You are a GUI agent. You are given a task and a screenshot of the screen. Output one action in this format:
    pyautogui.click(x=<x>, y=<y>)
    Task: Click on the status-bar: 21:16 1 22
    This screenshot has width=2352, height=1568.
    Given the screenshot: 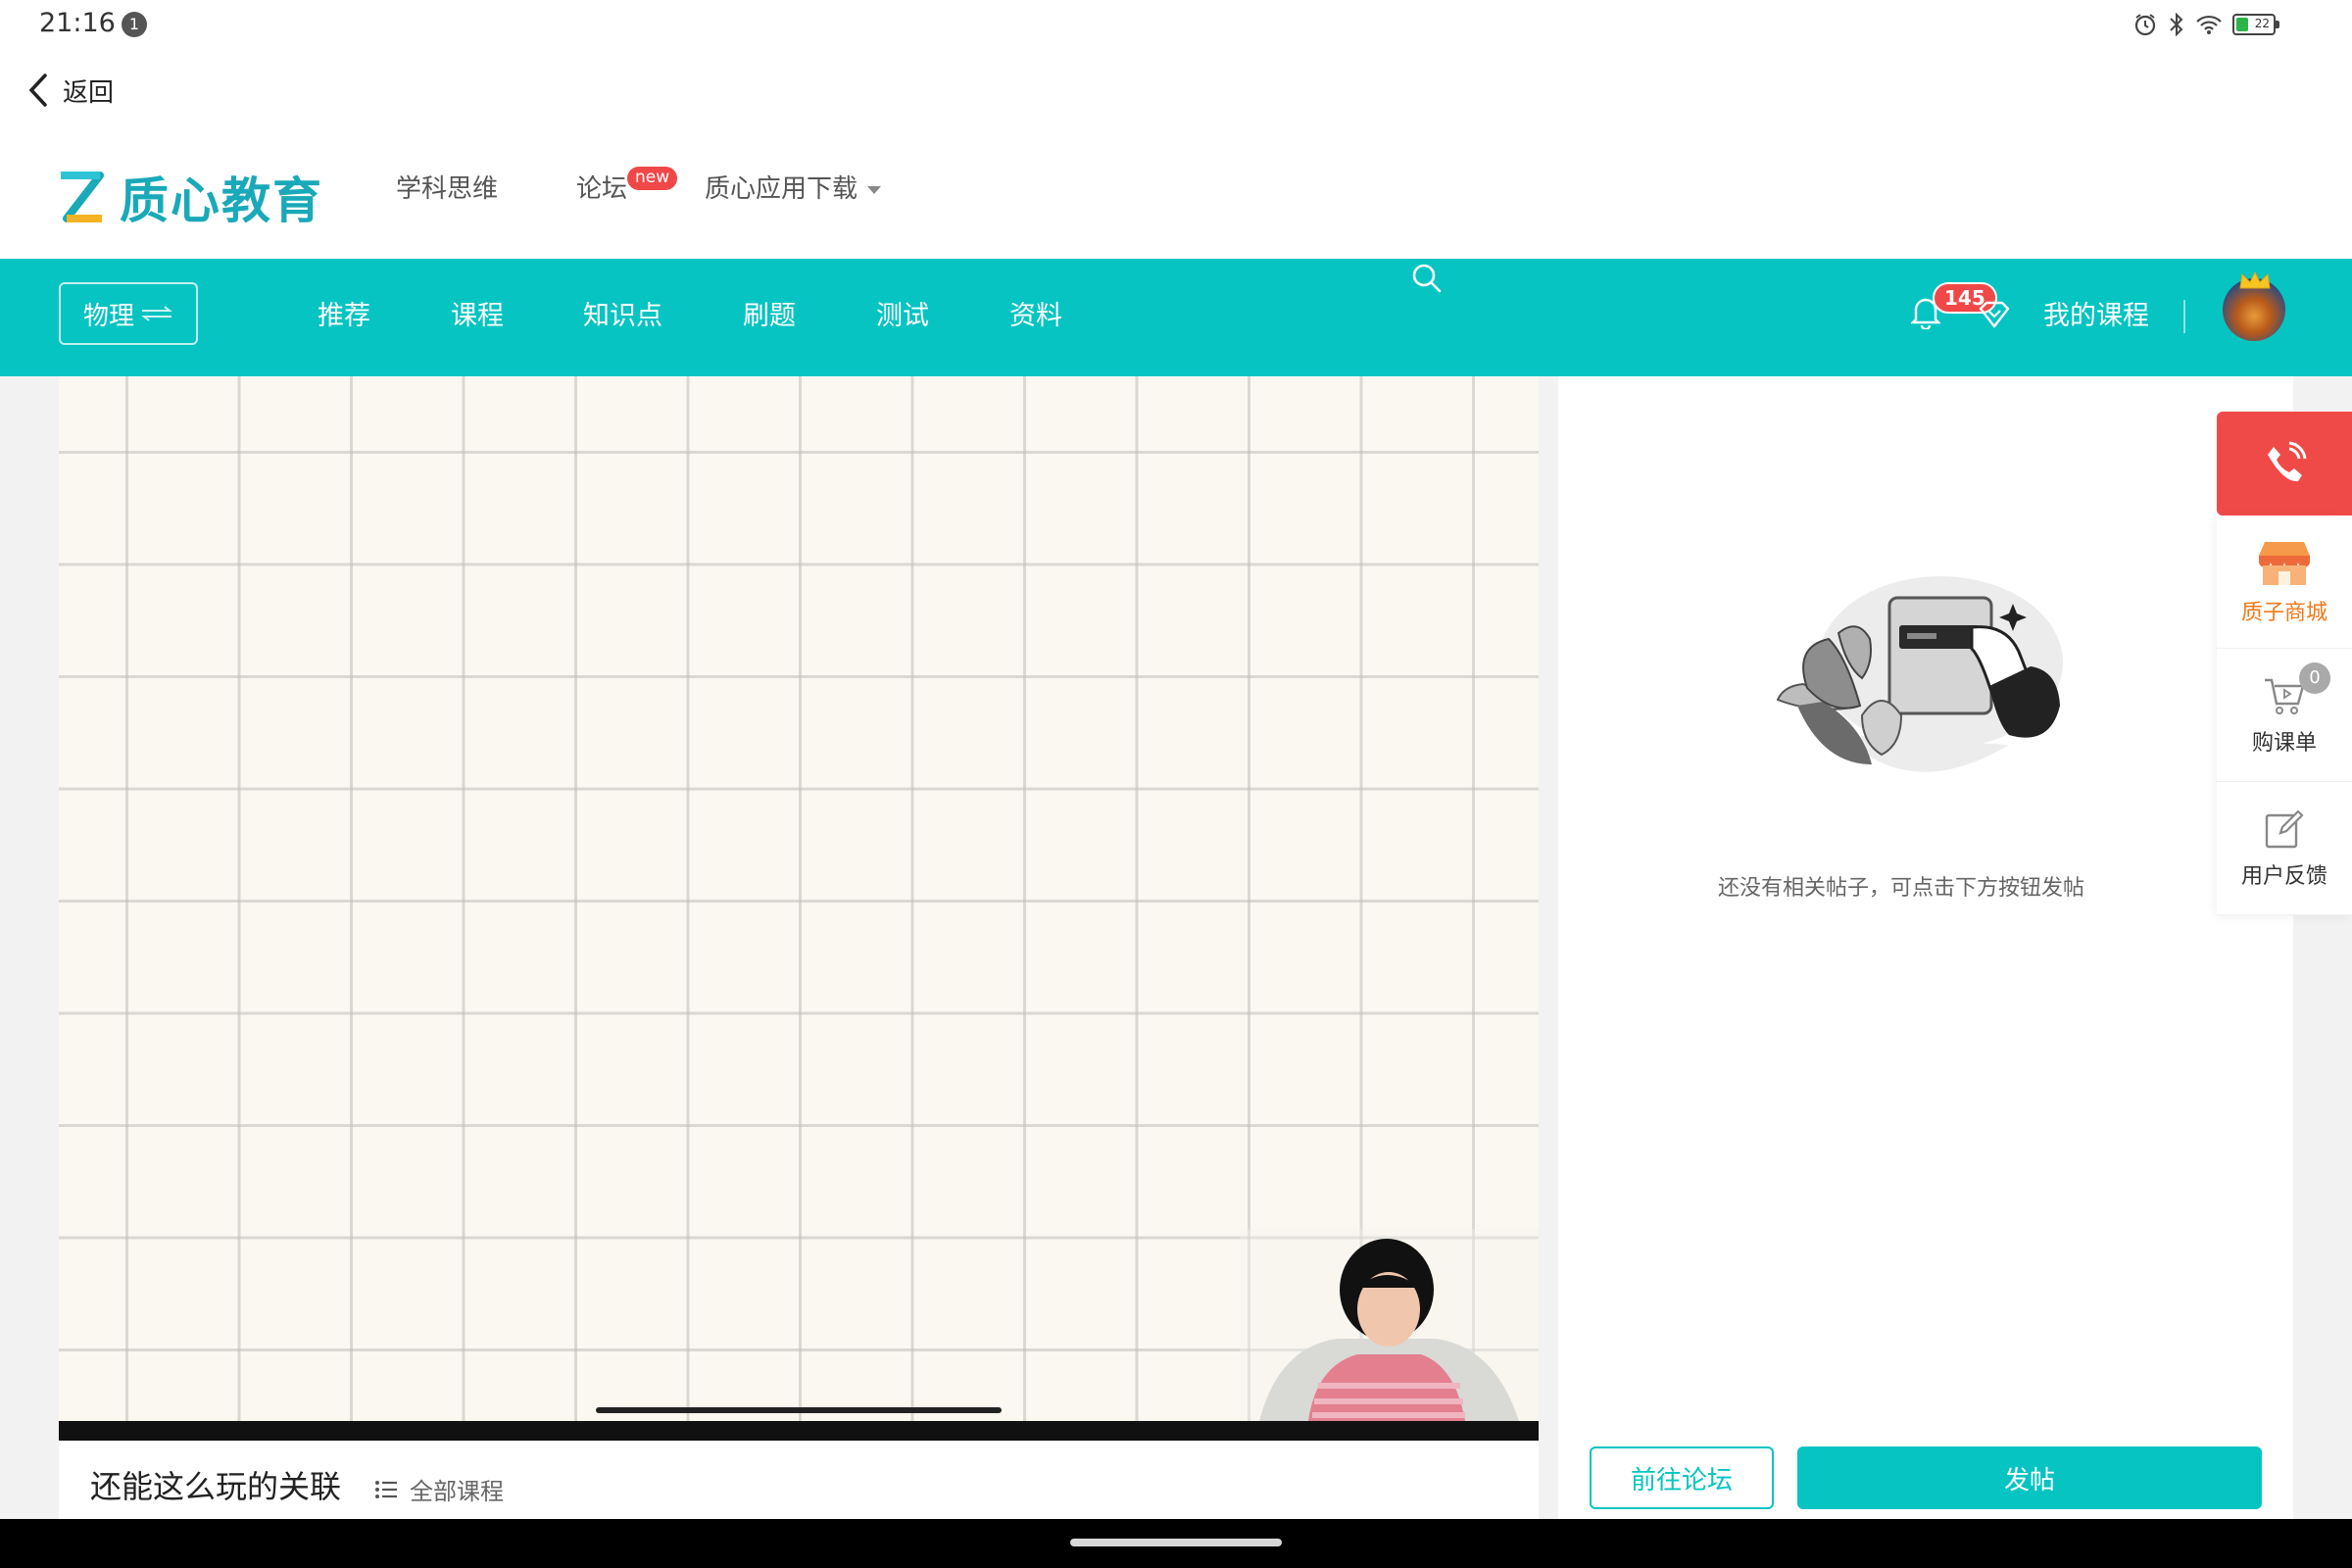 What is the action you would take?
    pyautogui.click(x=1176, y=24)
    